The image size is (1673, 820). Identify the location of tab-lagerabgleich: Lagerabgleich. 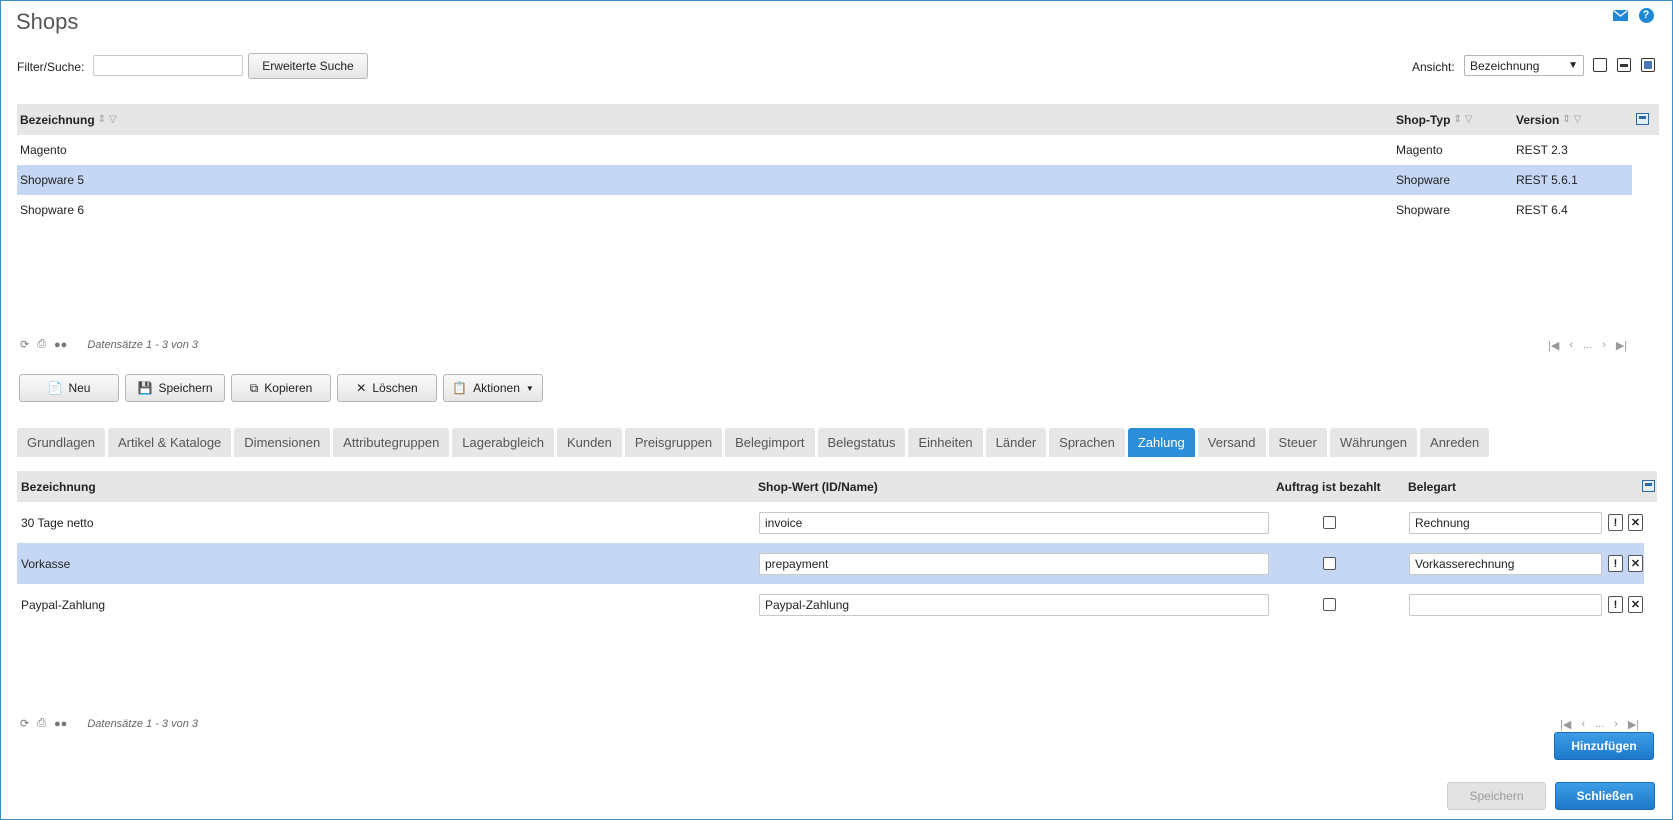
(503, 442).